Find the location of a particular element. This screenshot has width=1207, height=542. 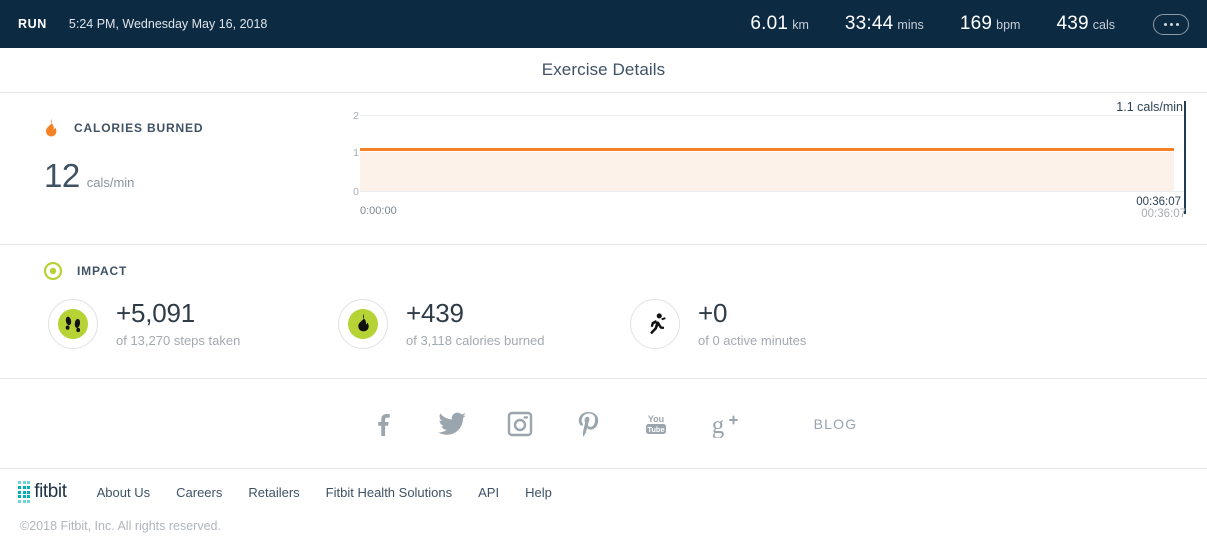

impact-active-minutes-value: +0 is located at coordinates (713, 313).